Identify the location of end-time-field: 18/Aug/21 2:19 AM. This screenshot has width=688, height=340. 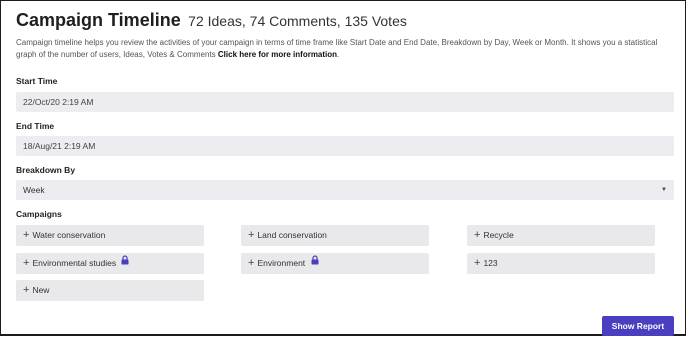
(345, 146).